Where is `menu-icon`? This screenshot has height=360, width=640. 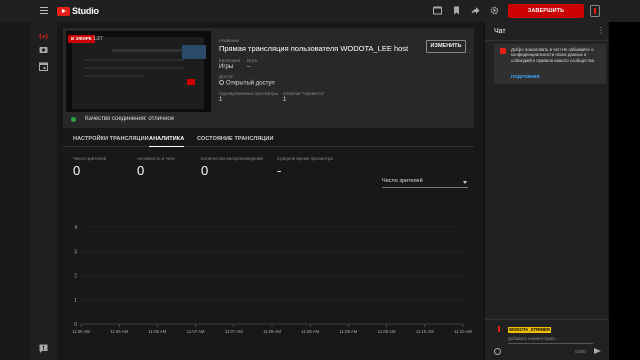
menu-icon is located at coordinates (44, 10).